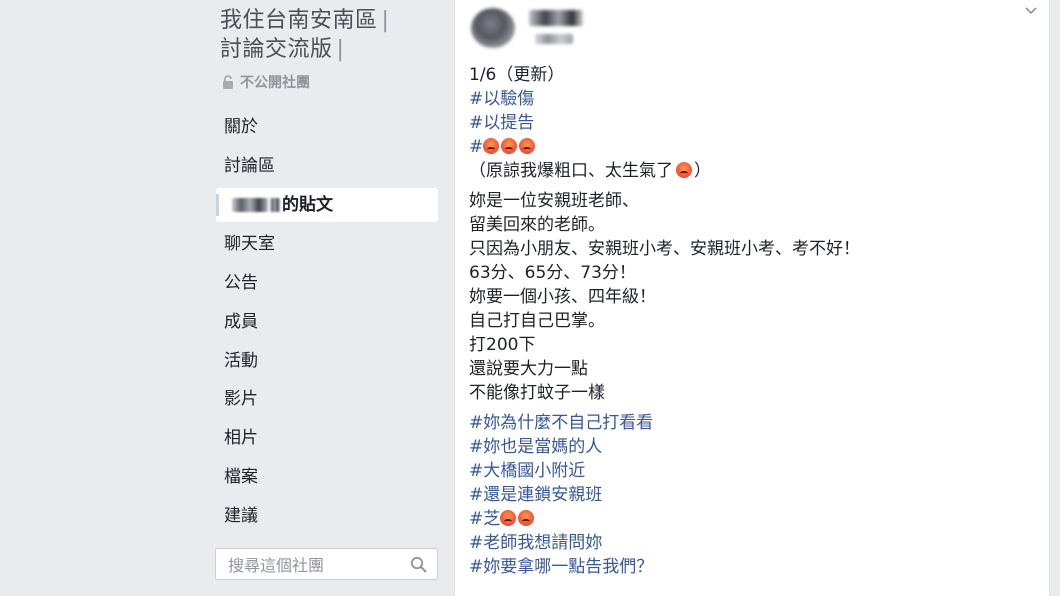  I want to click on chevron-down-icon, so click(1031, 11).